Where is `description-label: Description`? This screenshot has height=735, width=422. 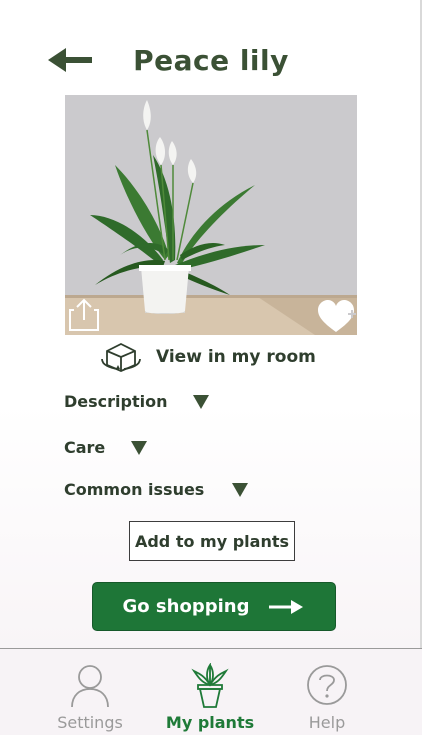
description-label: Description is located at coordinates (116, 401).